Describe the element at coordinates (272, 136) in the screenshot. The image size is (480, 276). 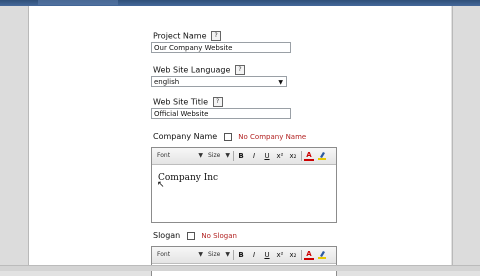
I see `no-company-name-hint: No Company Name` at that location.